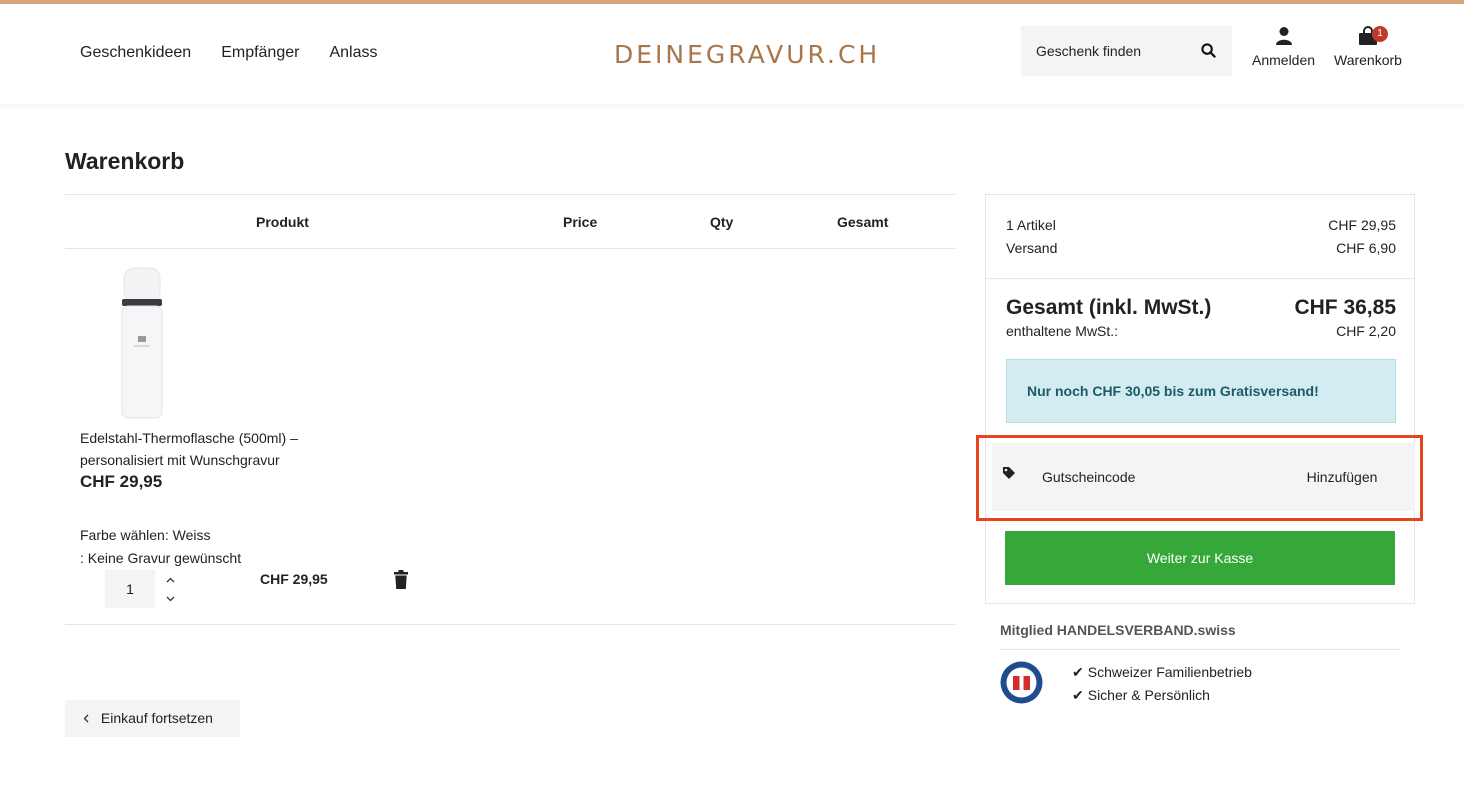 This screenshot has width=1464, height=787. I want to click on trash-icon, so click(401, 580).